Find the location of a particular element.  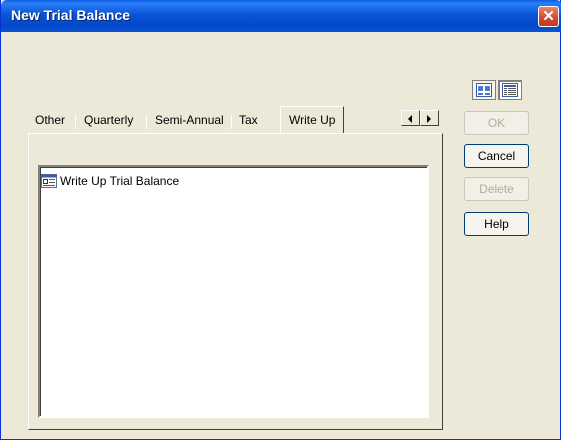

tab-label: Quarterly is located at coordinates (109, 120).